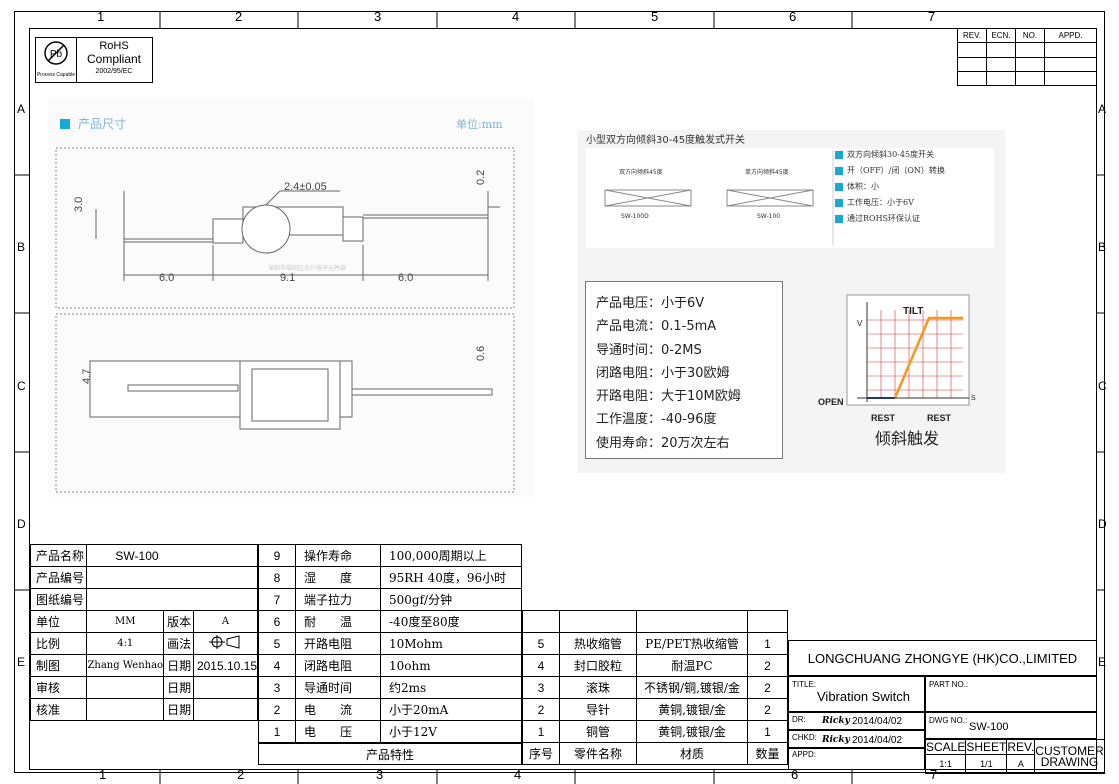 Image resolution: width=1119 pixels, height=784 pixels. What do you see at coordinates (56, 54) in the screenshot?
I see `pb-symbol: Pb` at bounding box center [56, 54].